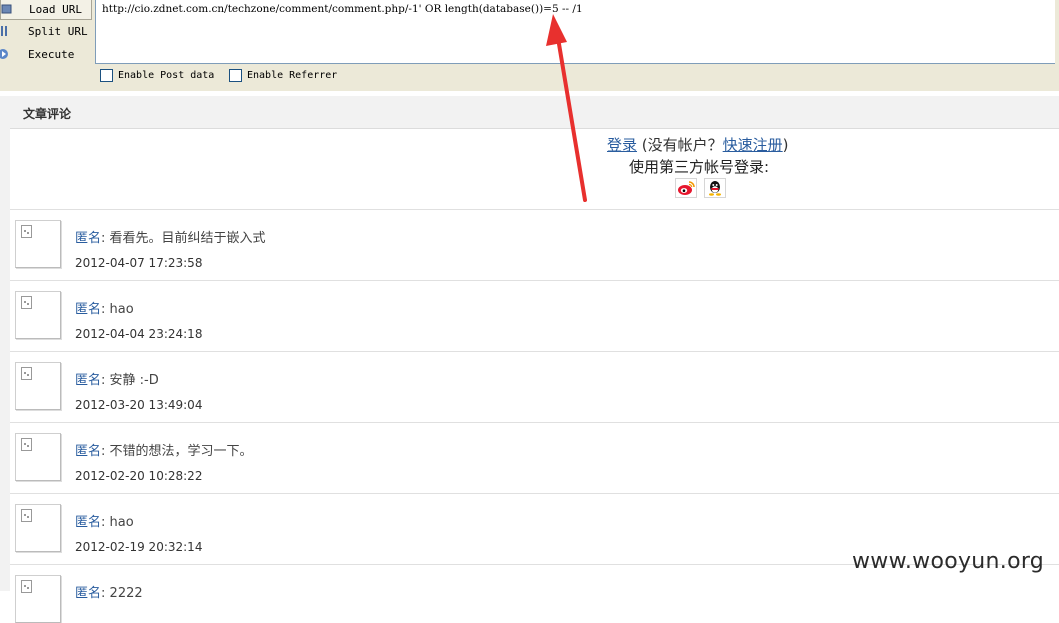  Describe the element at coordinates (187, 238) in the screenshot. I see `comment-text: 看看先。目前纠结于嵌入式` at that location.